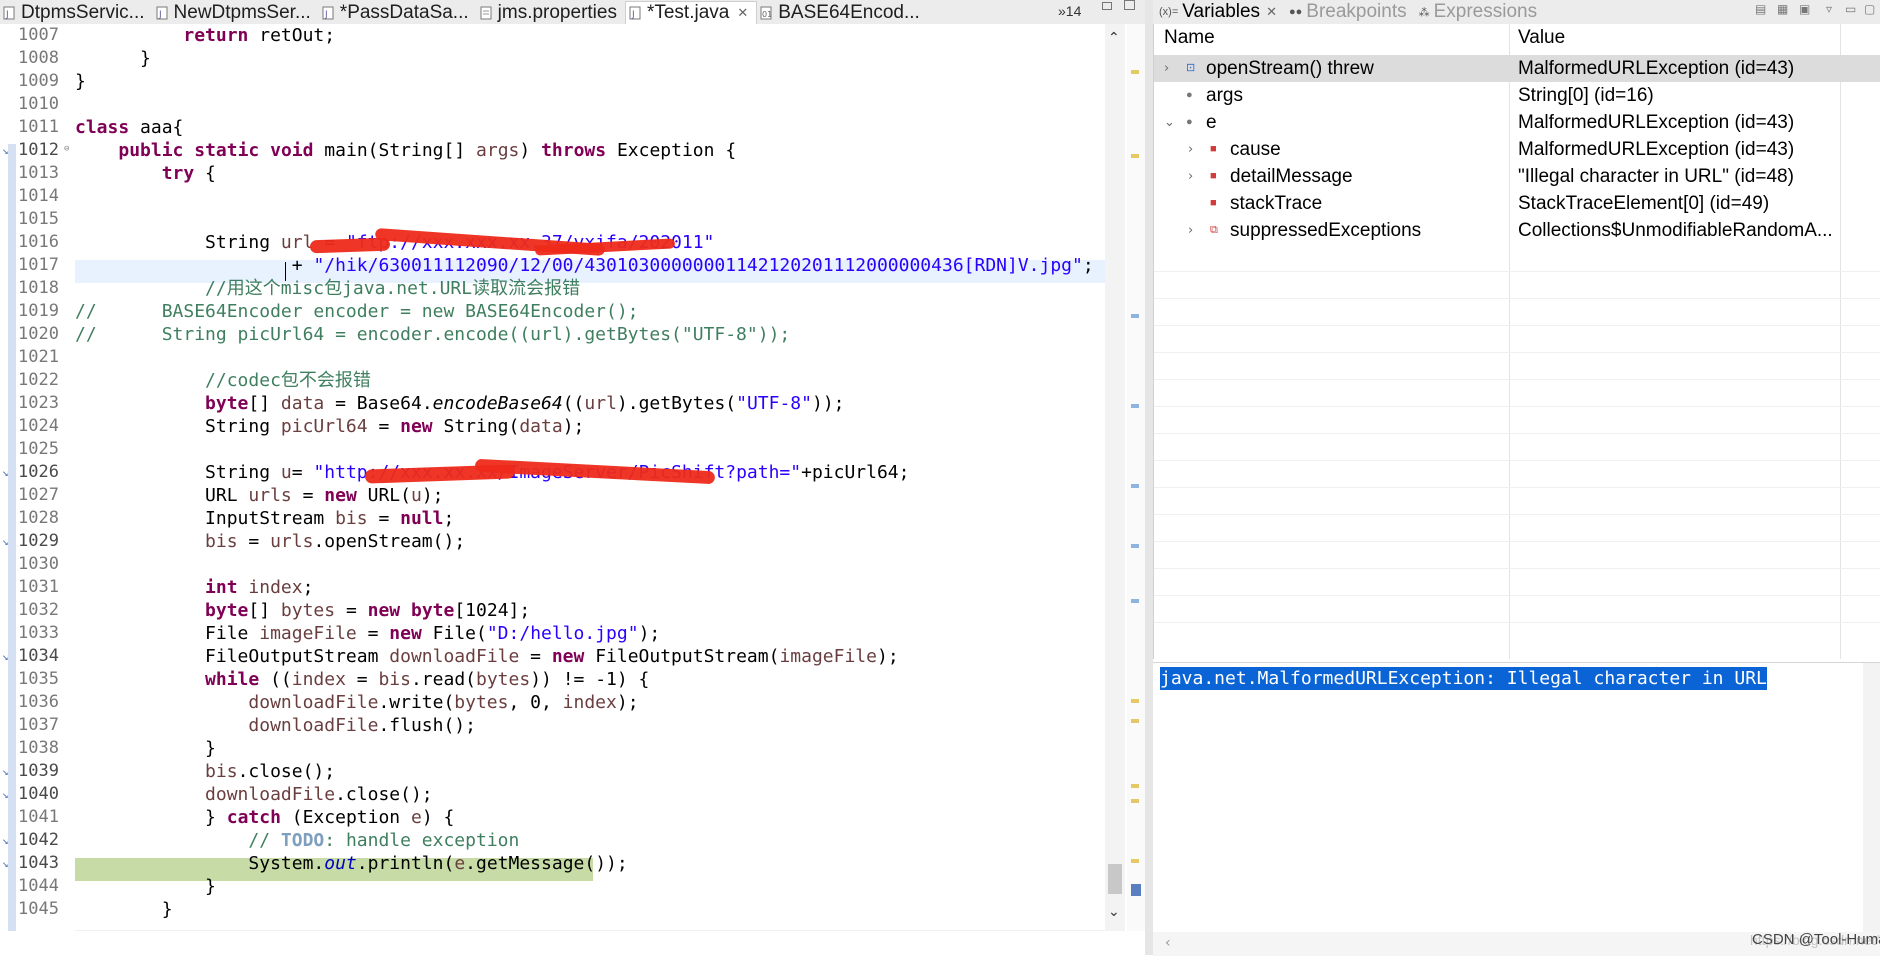 Image resolution: width=1880 pixels, height=956 pixels. Describe the element at coordinates (1804, 9) in the screenshot. I see `collapse-all-icon: ▣` at that location.